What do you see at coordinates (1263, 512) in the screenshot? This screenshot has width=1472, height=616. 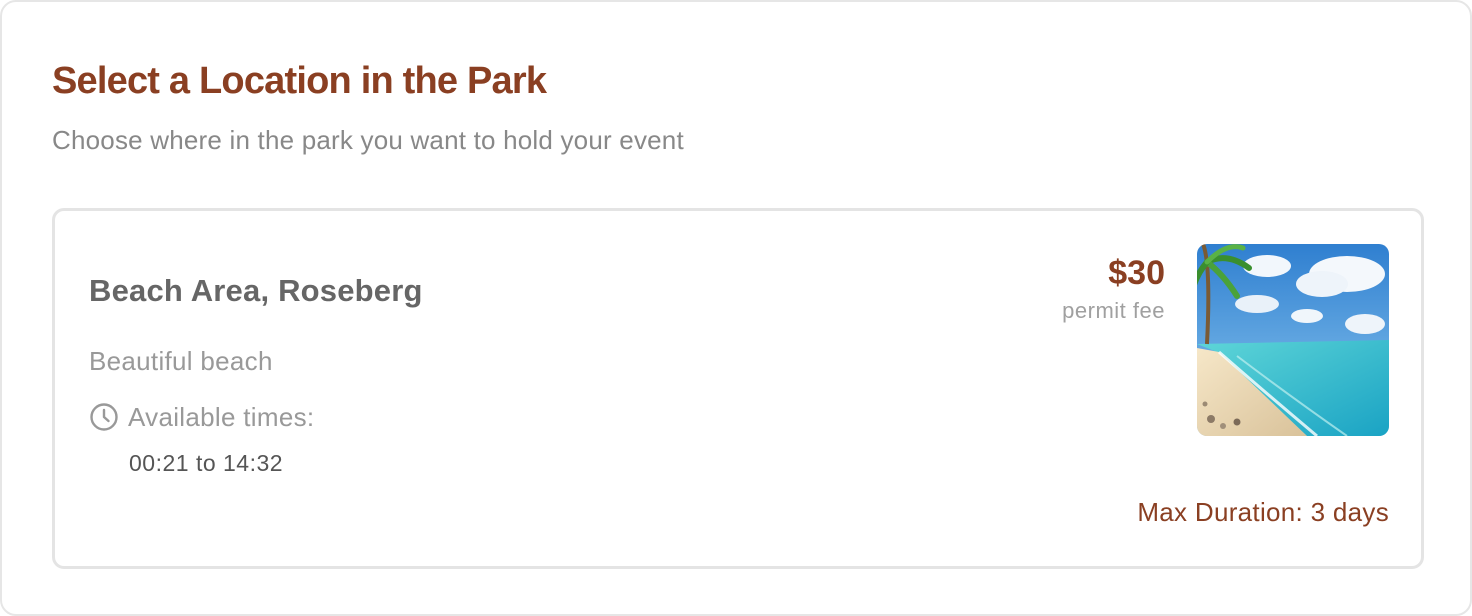 I see `max-duration: Max Duration: 3 days` at bounding box center [1263, 512].